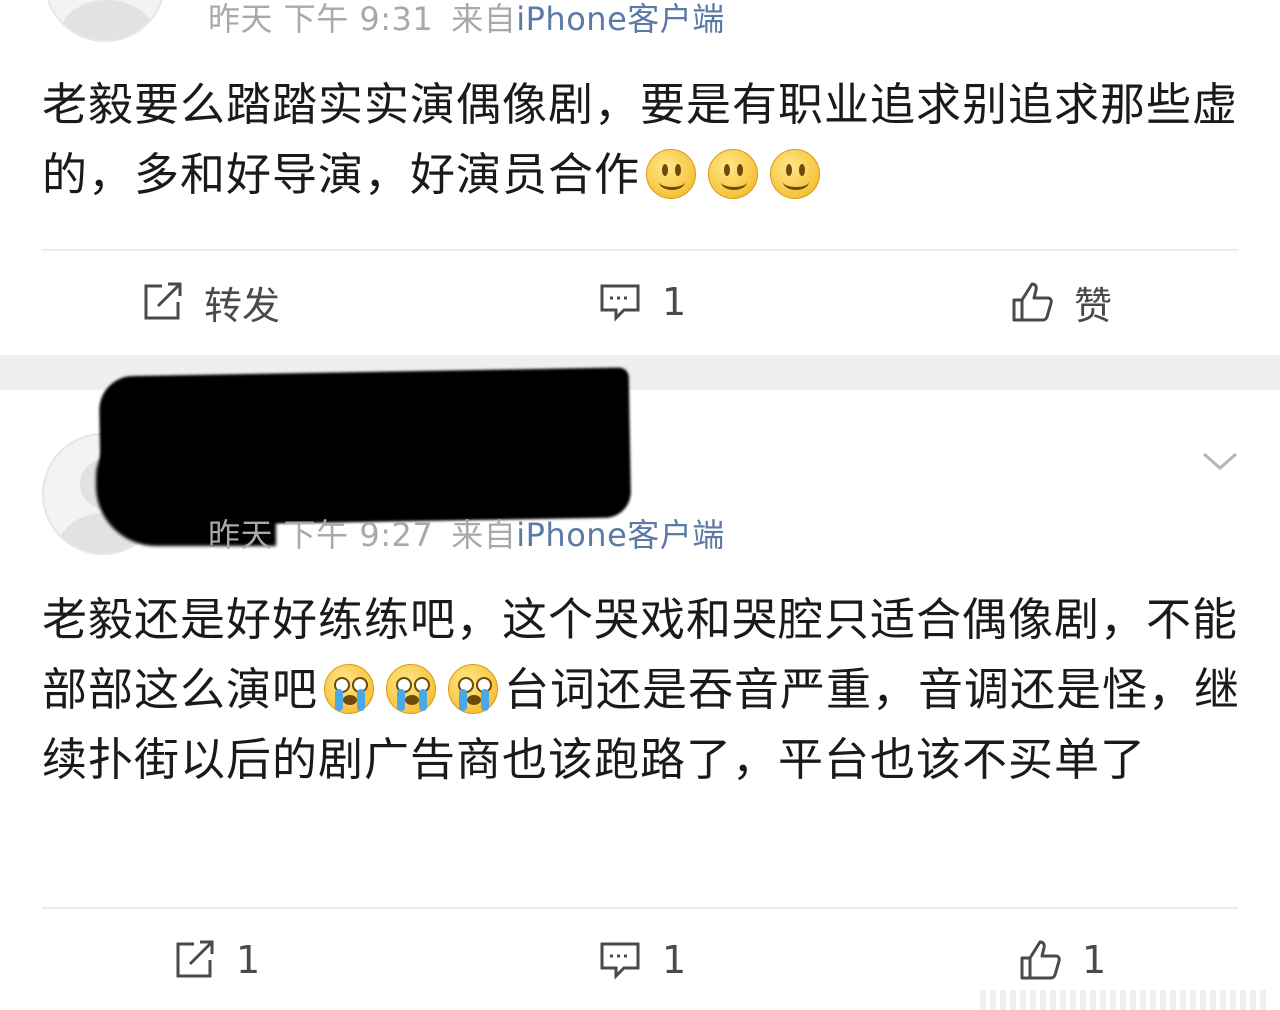  Describe the element at coordinates (1094, 960) in the screenshot. I see `like-count: 1` at that location.